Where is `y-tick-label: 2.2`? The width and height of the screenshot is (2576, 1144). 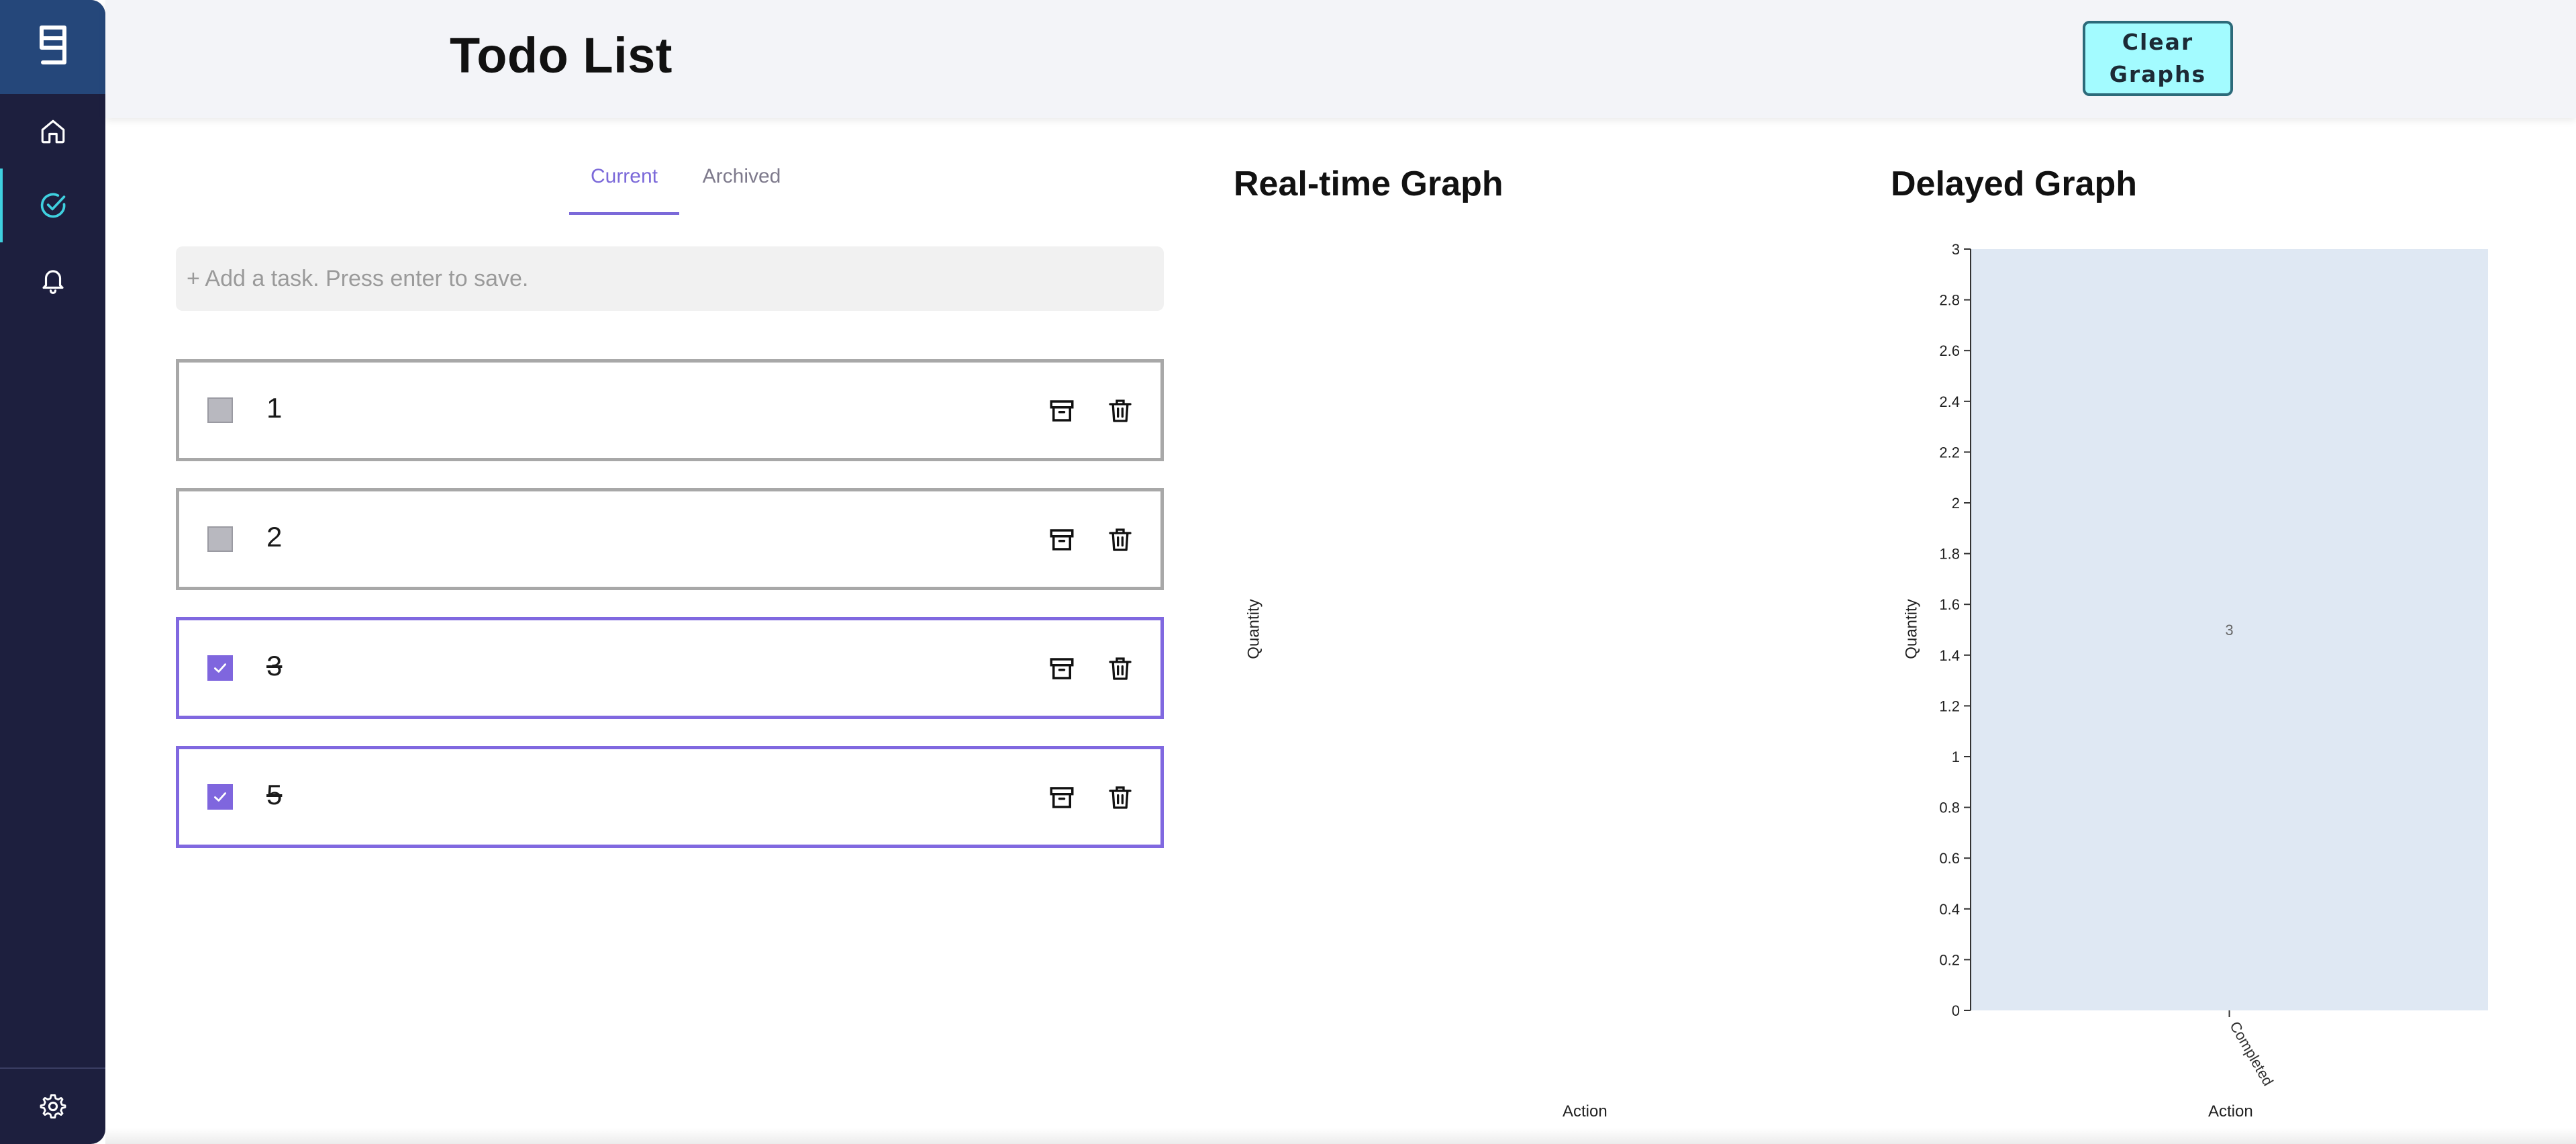
y-tick-label: 2.2 is located at coordinates (1949, 453).